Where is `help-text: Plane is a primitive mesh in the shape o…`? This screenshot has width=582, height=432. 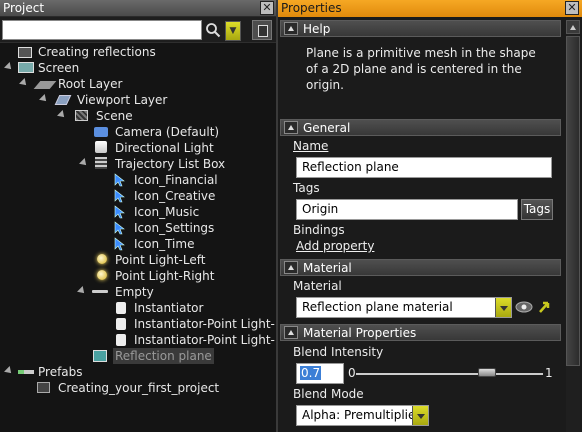 help-text: Plane is a primitive mesh in the shape o… is located at coordinates (421, 69).